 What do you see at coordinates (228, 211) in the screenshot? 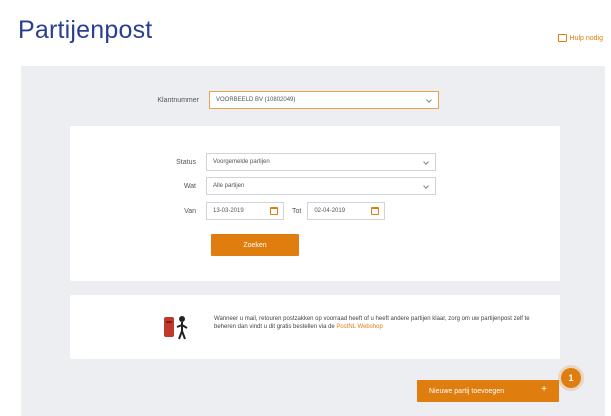
I see `van-date-value: 13-03-2019` at bounding box center [228, 211].